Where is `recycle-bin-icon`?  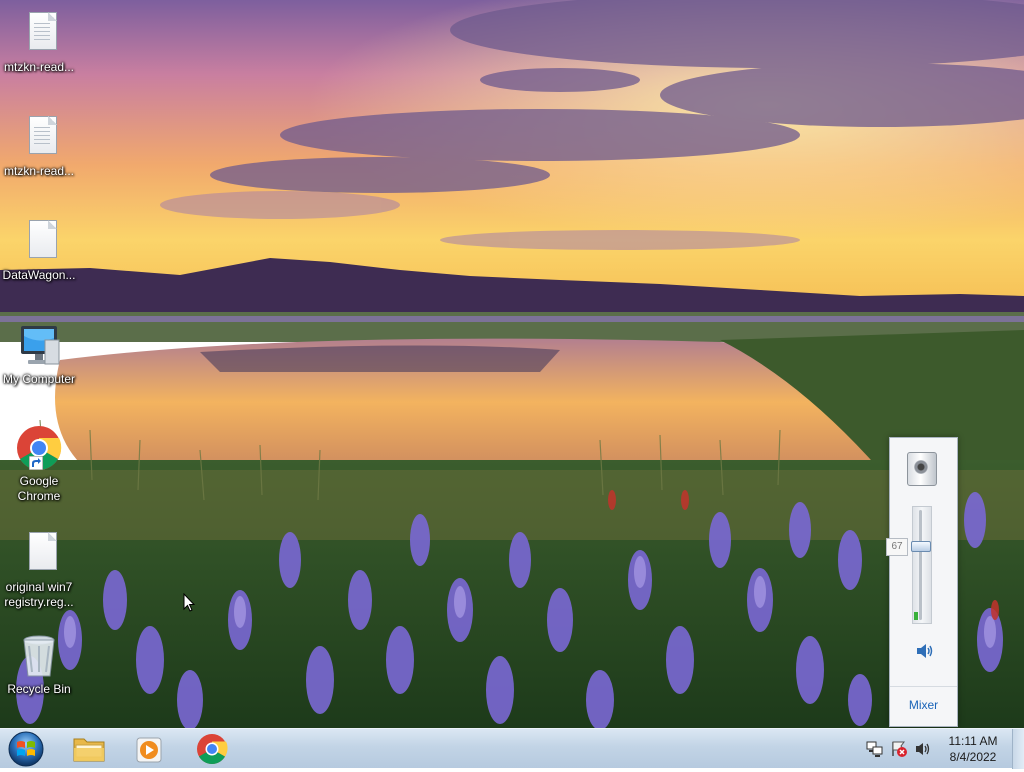
recycle-bin-icon is located at coordinates (39, 656).